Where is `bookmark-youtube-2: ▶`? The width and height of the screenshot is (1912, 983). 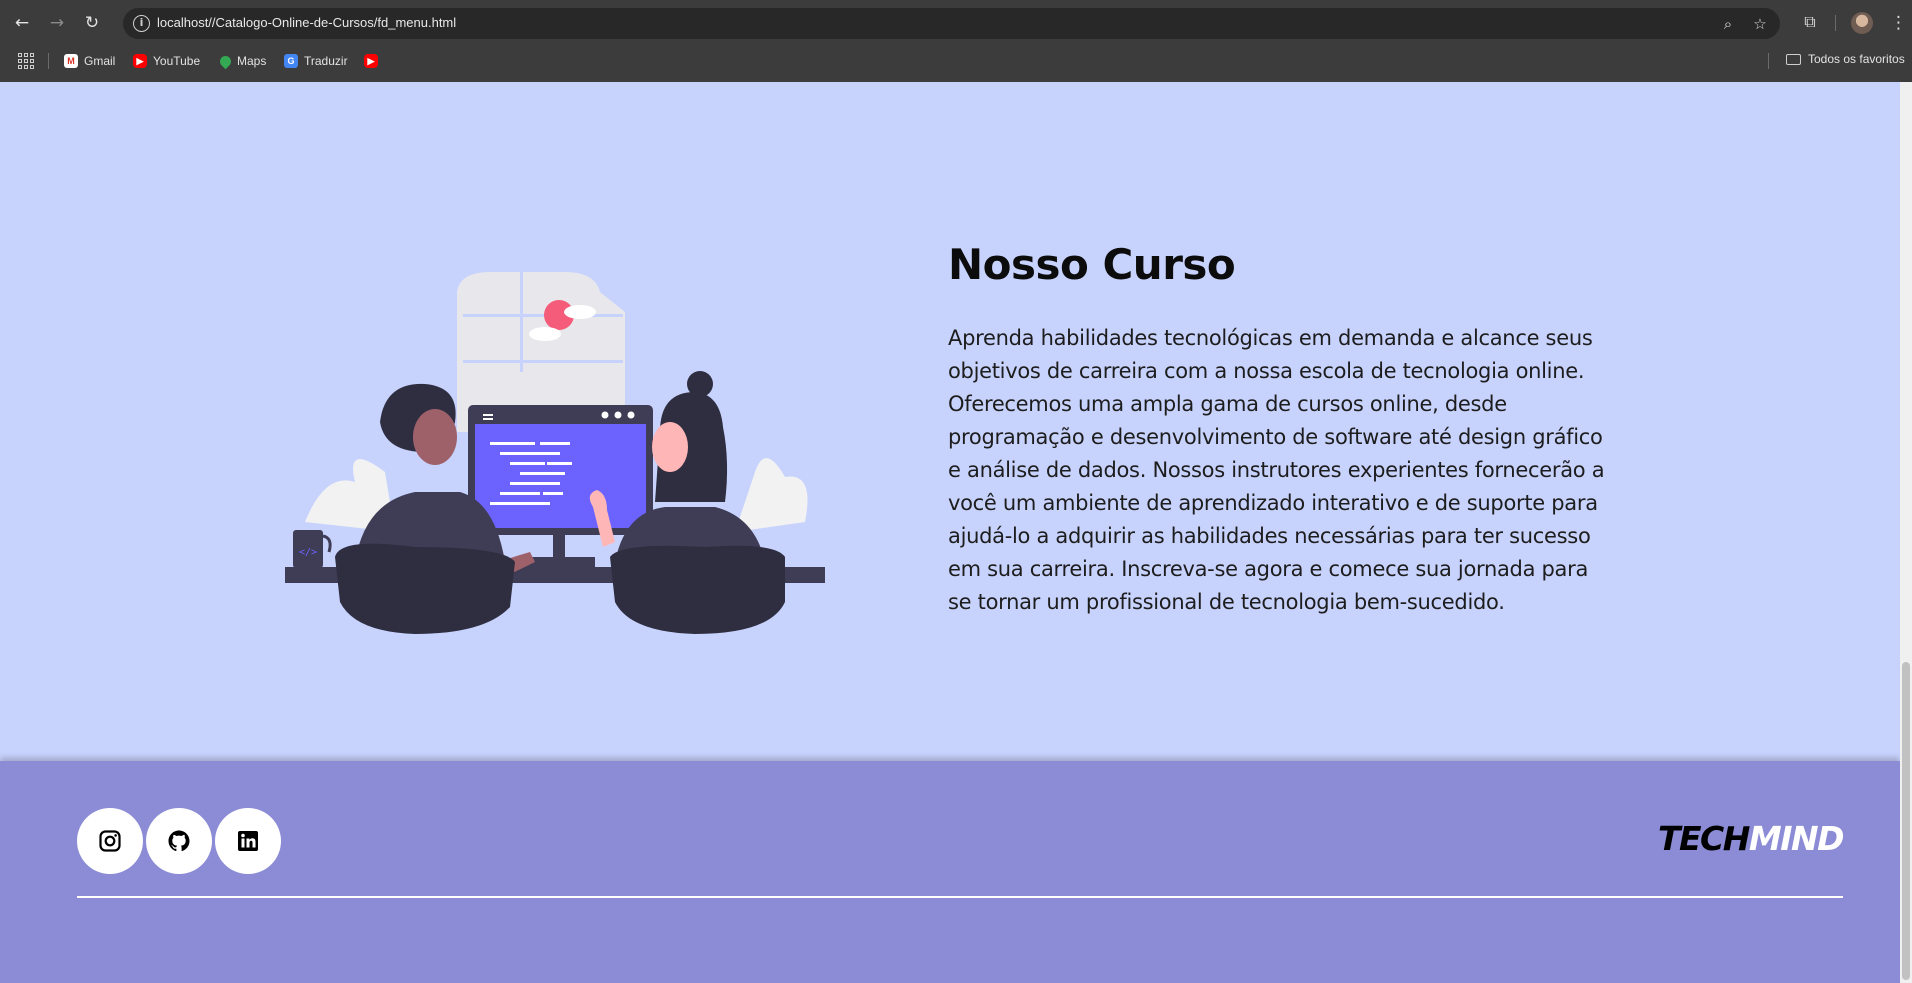 bookmark-youtube-2: ▶ is located at coordinates (371, 61).